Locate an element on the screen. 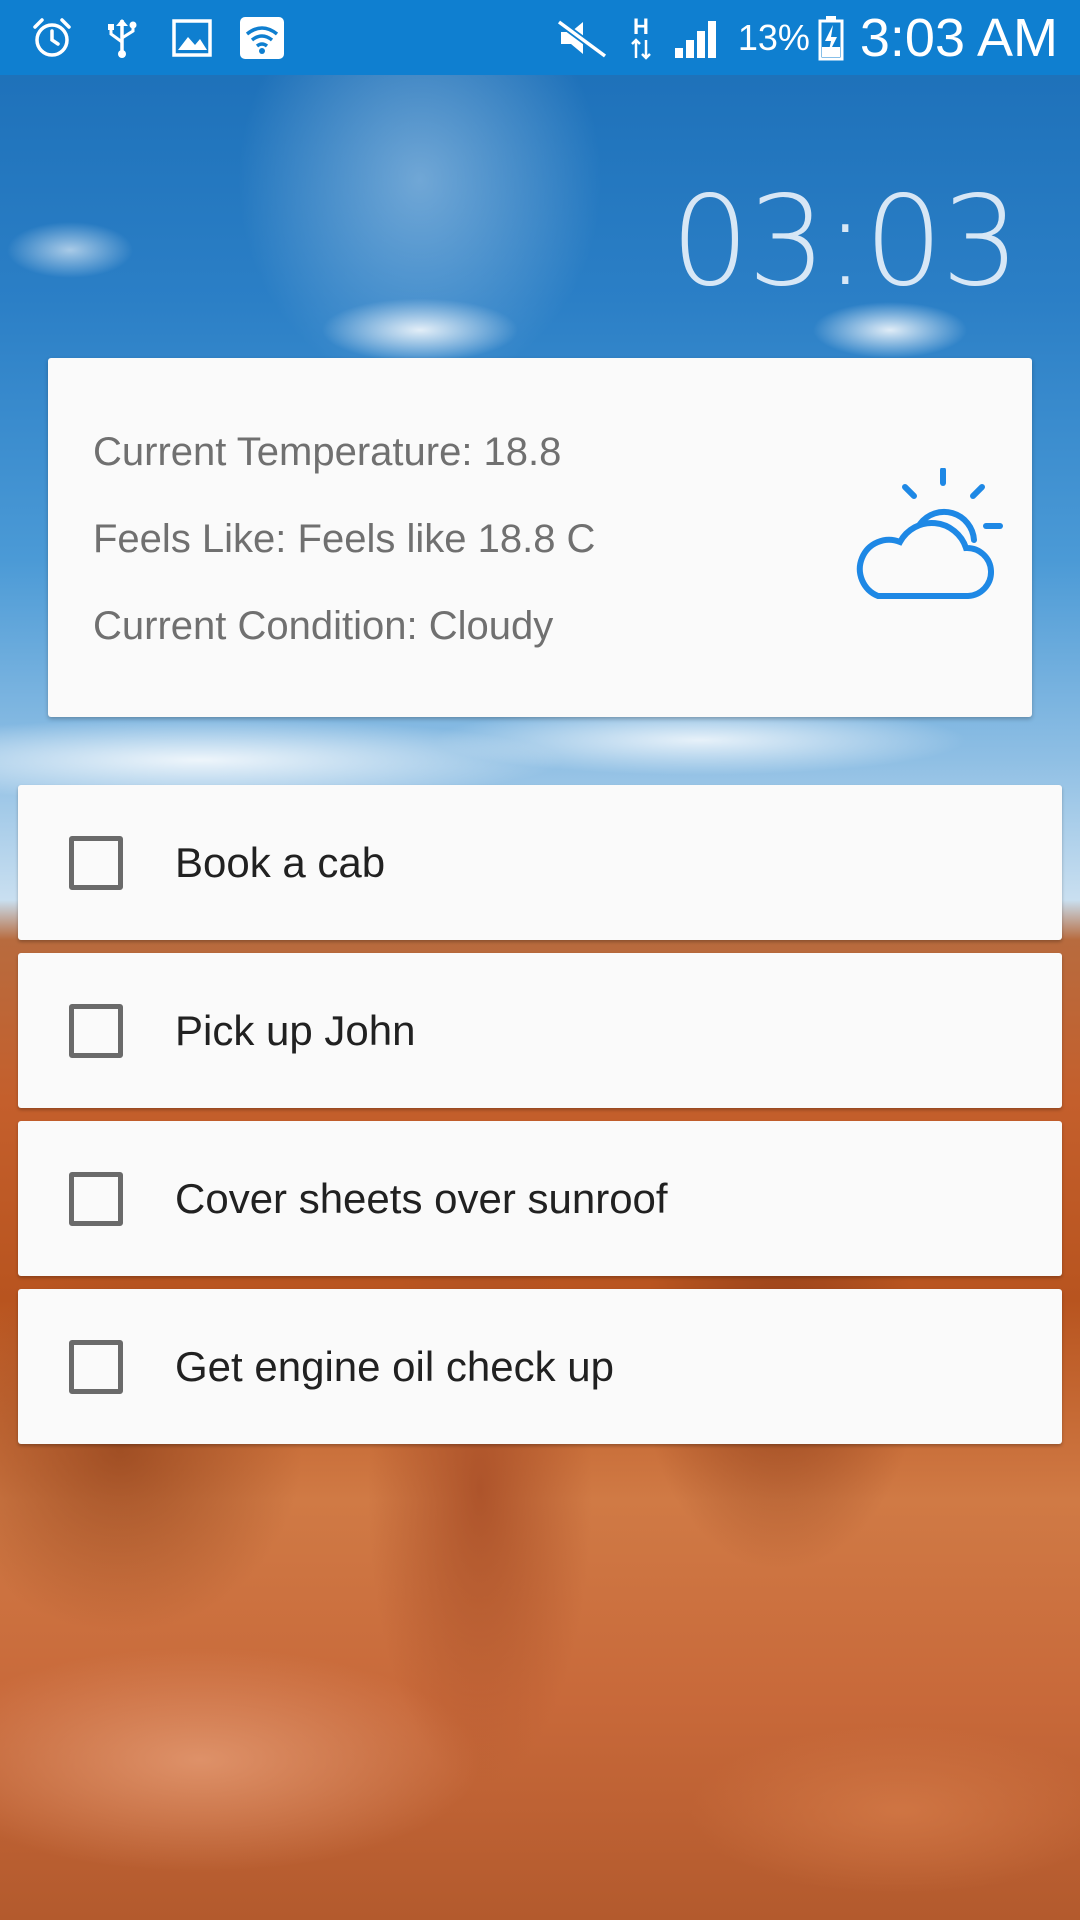 This screenshot has width=1080, height=1920. mute-icon is located at coordinates (582, 38).